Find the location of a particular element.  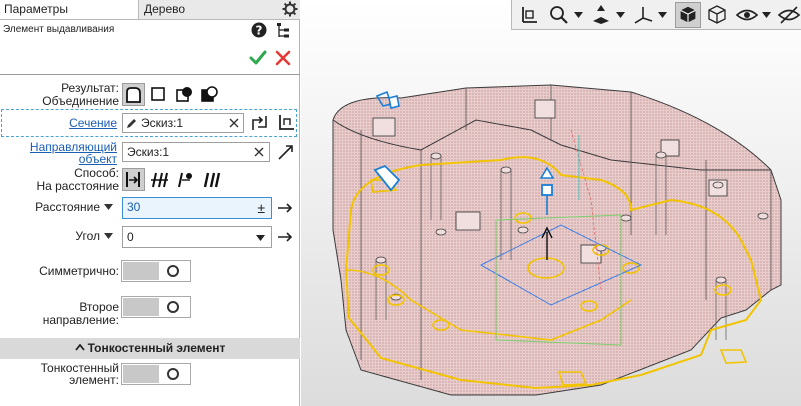

tab-parameters: Параметры is located at coordinates (69, 9).